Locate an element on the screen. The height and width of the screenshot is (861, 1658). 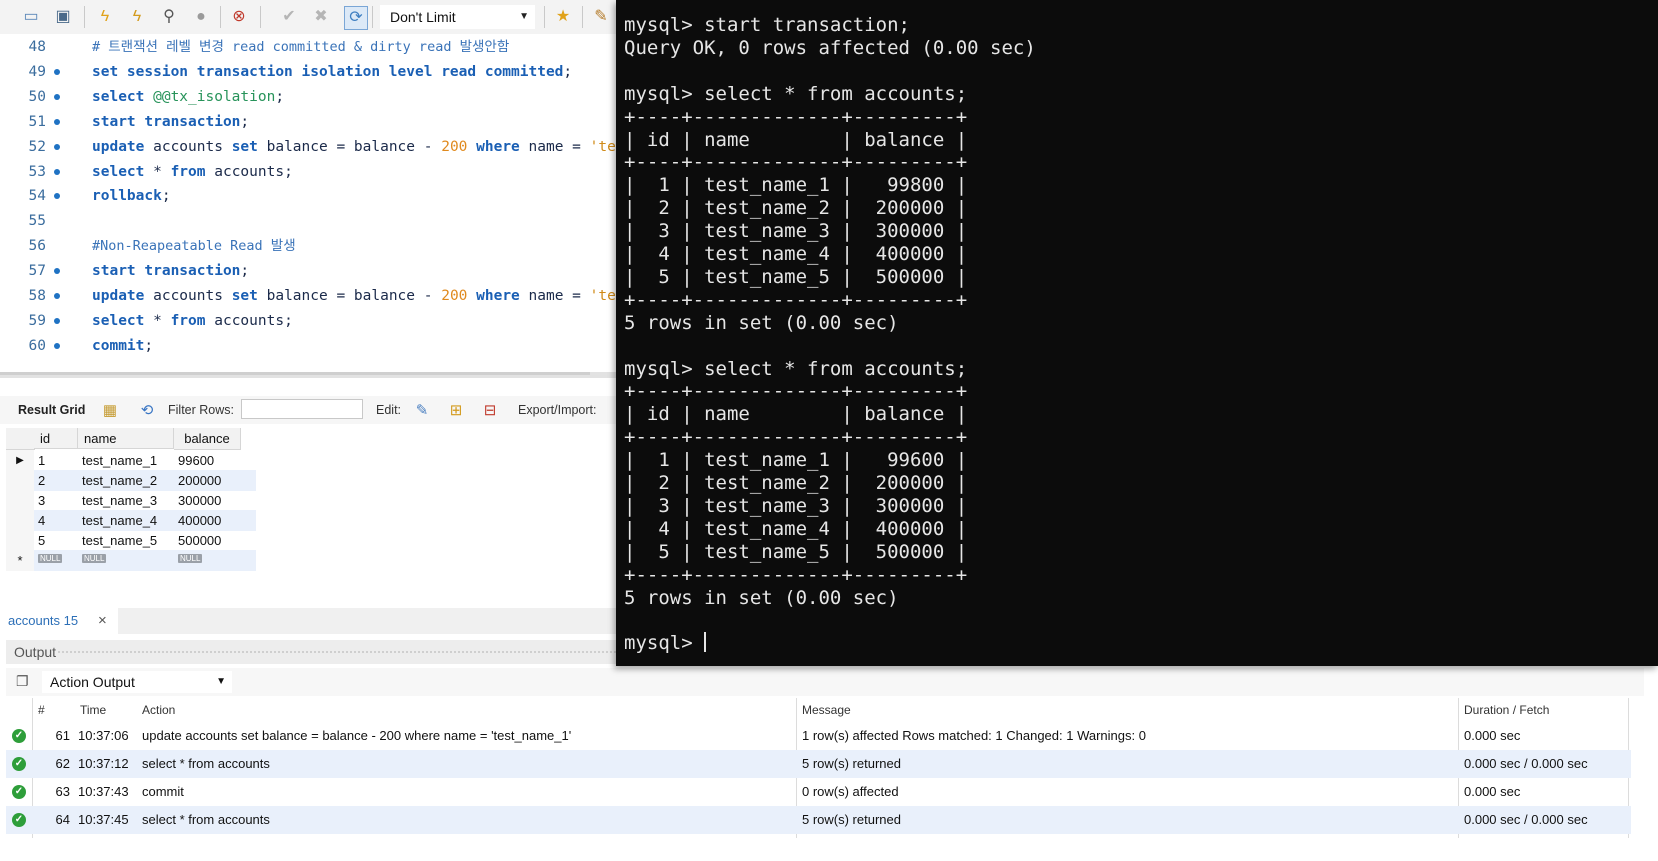
copy-icon: ❐ is located at coordinates (23, 681).